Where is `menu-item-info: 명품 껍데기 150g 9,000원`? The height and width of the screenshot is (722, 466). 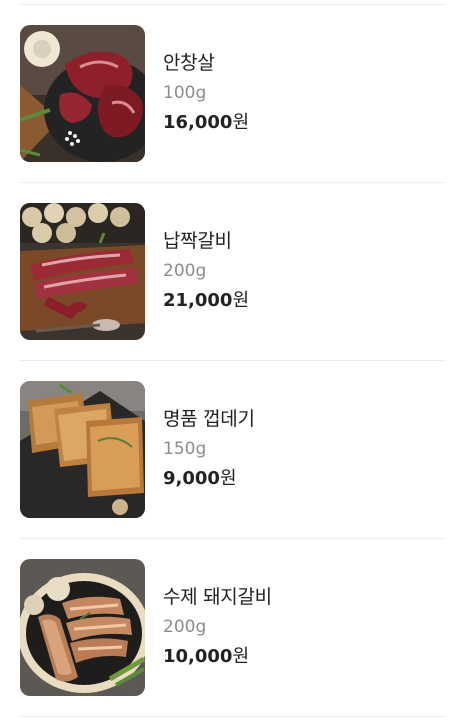 menu-item-info: 명품 껍데기 150g 9,000원 is located at coordinates (209, 448).